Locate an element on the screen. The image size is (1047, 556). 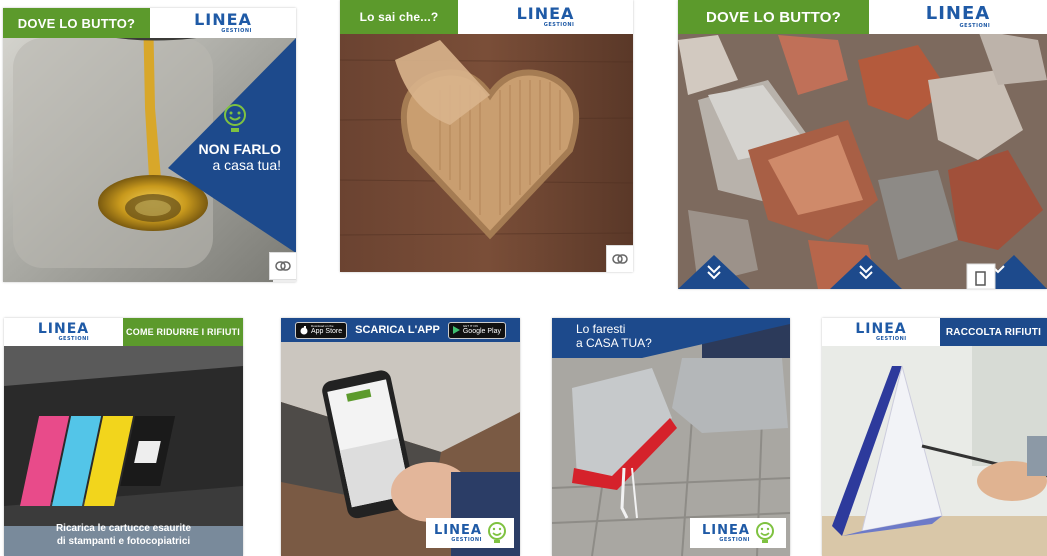
app-store-badge: Download on the App Store is located at coordinates (321, 330).